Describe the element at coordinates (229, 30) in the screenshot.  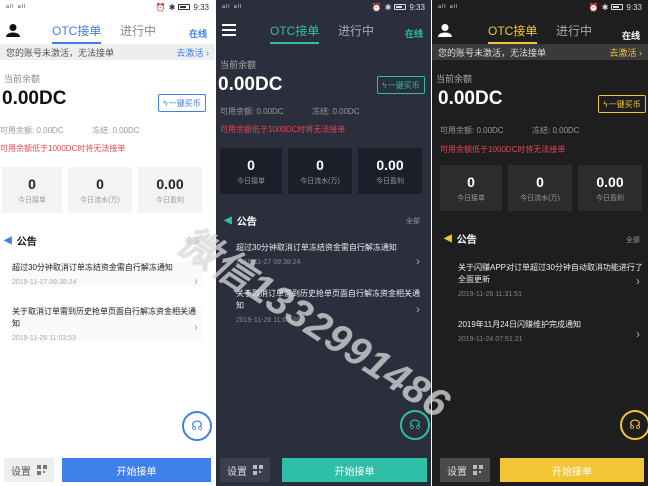
I see `menu-icon` at that location.